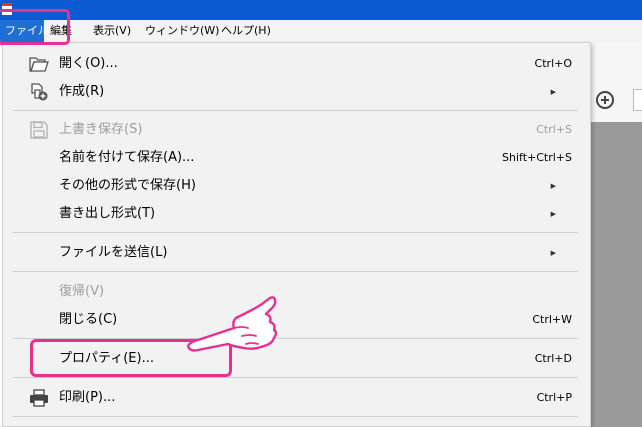  Describe the element at coordinates (39, 64) in the screenshot. I see `folder-open-icon` at that location.